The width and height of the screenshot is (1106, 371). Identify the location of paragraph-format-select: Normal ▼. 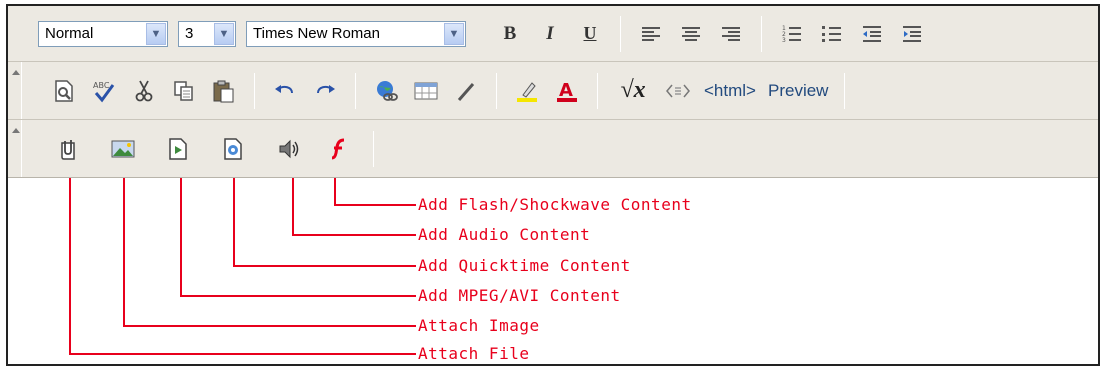
(103, 33).